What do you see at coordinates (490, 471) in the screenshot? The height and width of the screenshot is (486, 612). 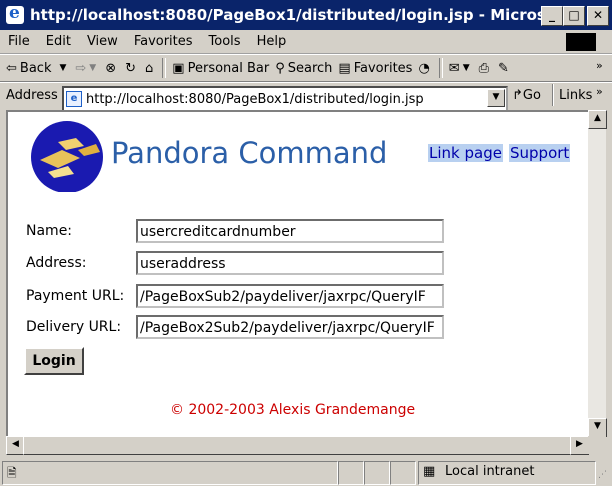 I see `zone-label: Local intranet` at bounding box center [490, 471].